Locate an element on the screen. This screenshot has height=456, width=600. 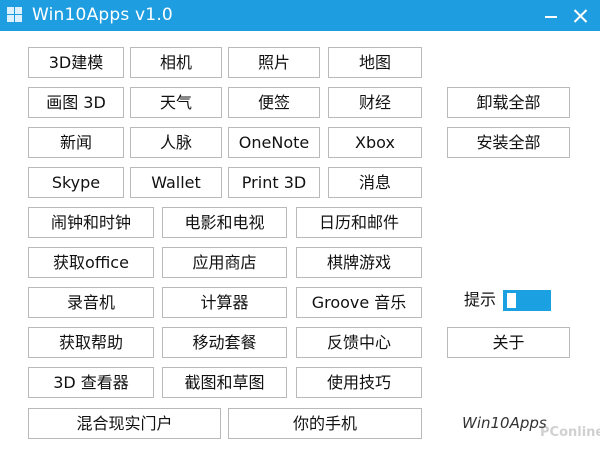
tips-button: 使用技巧 is located at coordinates (359, 382).